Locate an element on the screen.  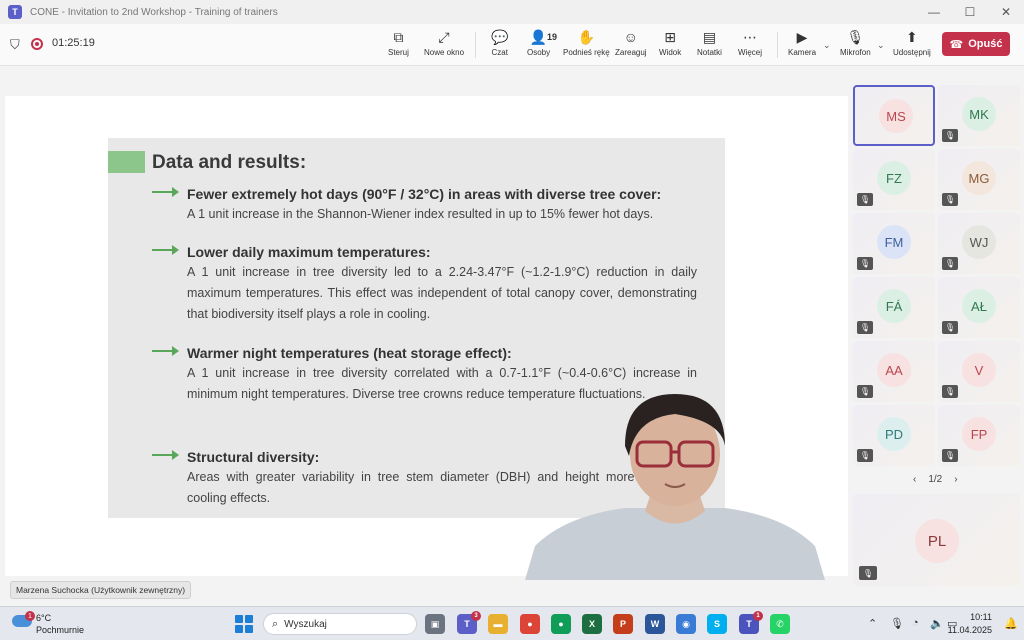
people-icon: 👤 is located at coordinates (538, 37).